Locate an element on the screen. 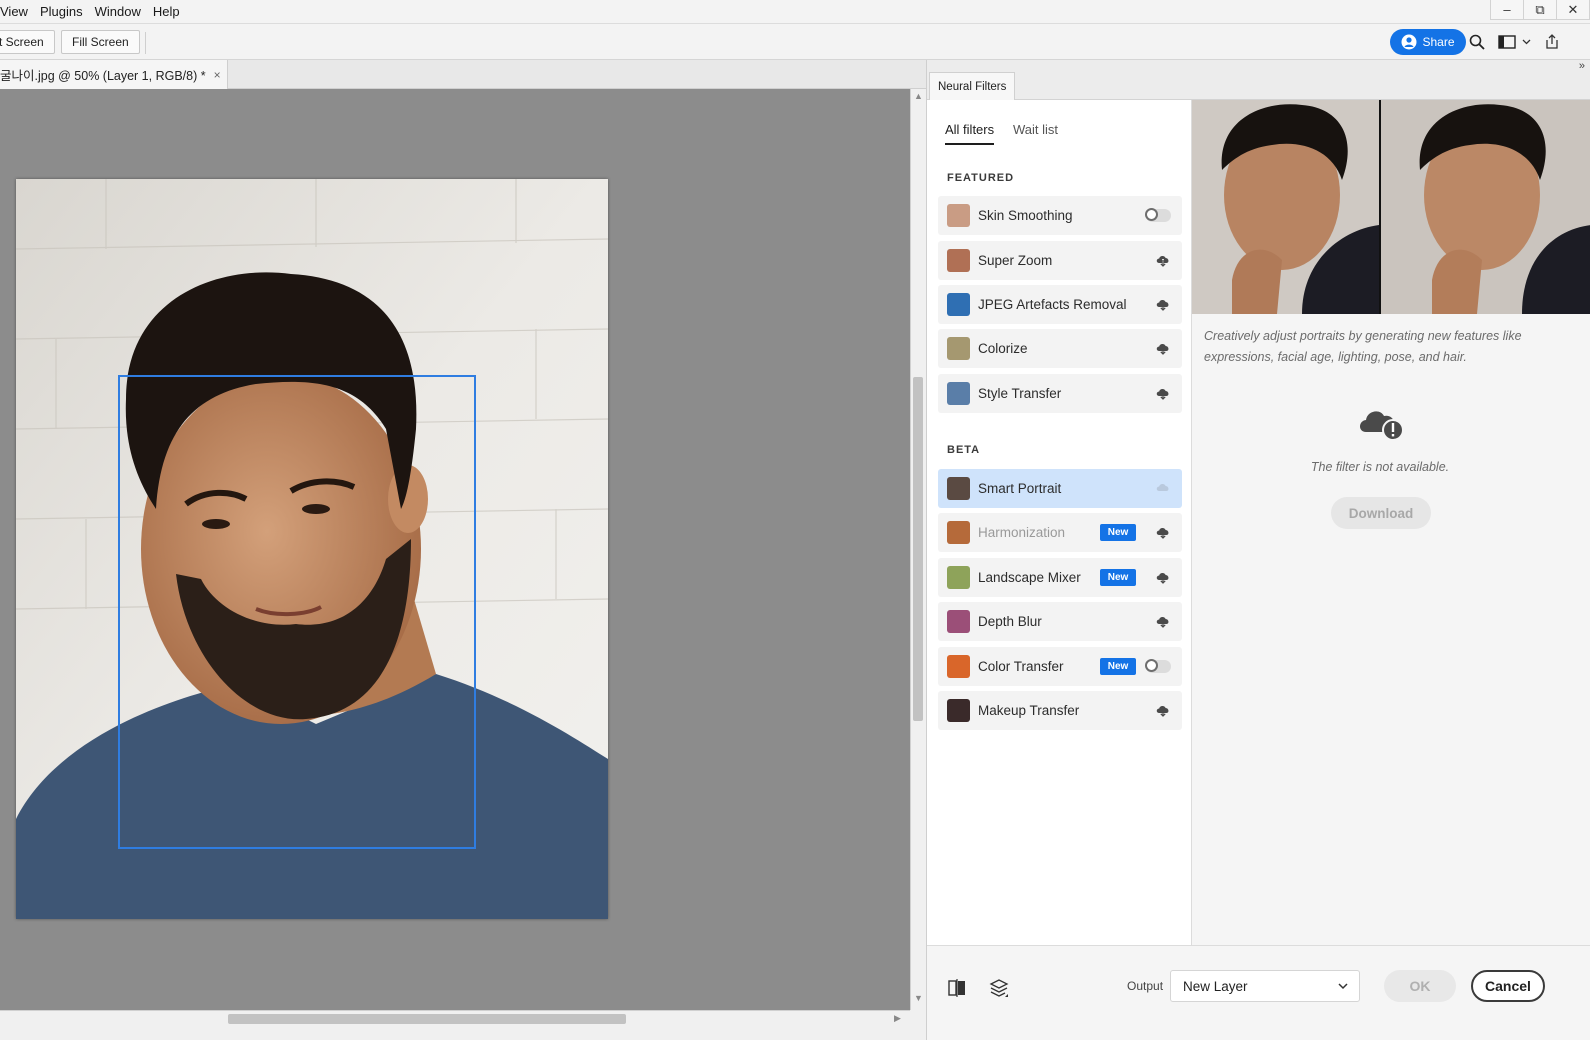  vertical-scroll-thumb is located at coordinates (918, 549).